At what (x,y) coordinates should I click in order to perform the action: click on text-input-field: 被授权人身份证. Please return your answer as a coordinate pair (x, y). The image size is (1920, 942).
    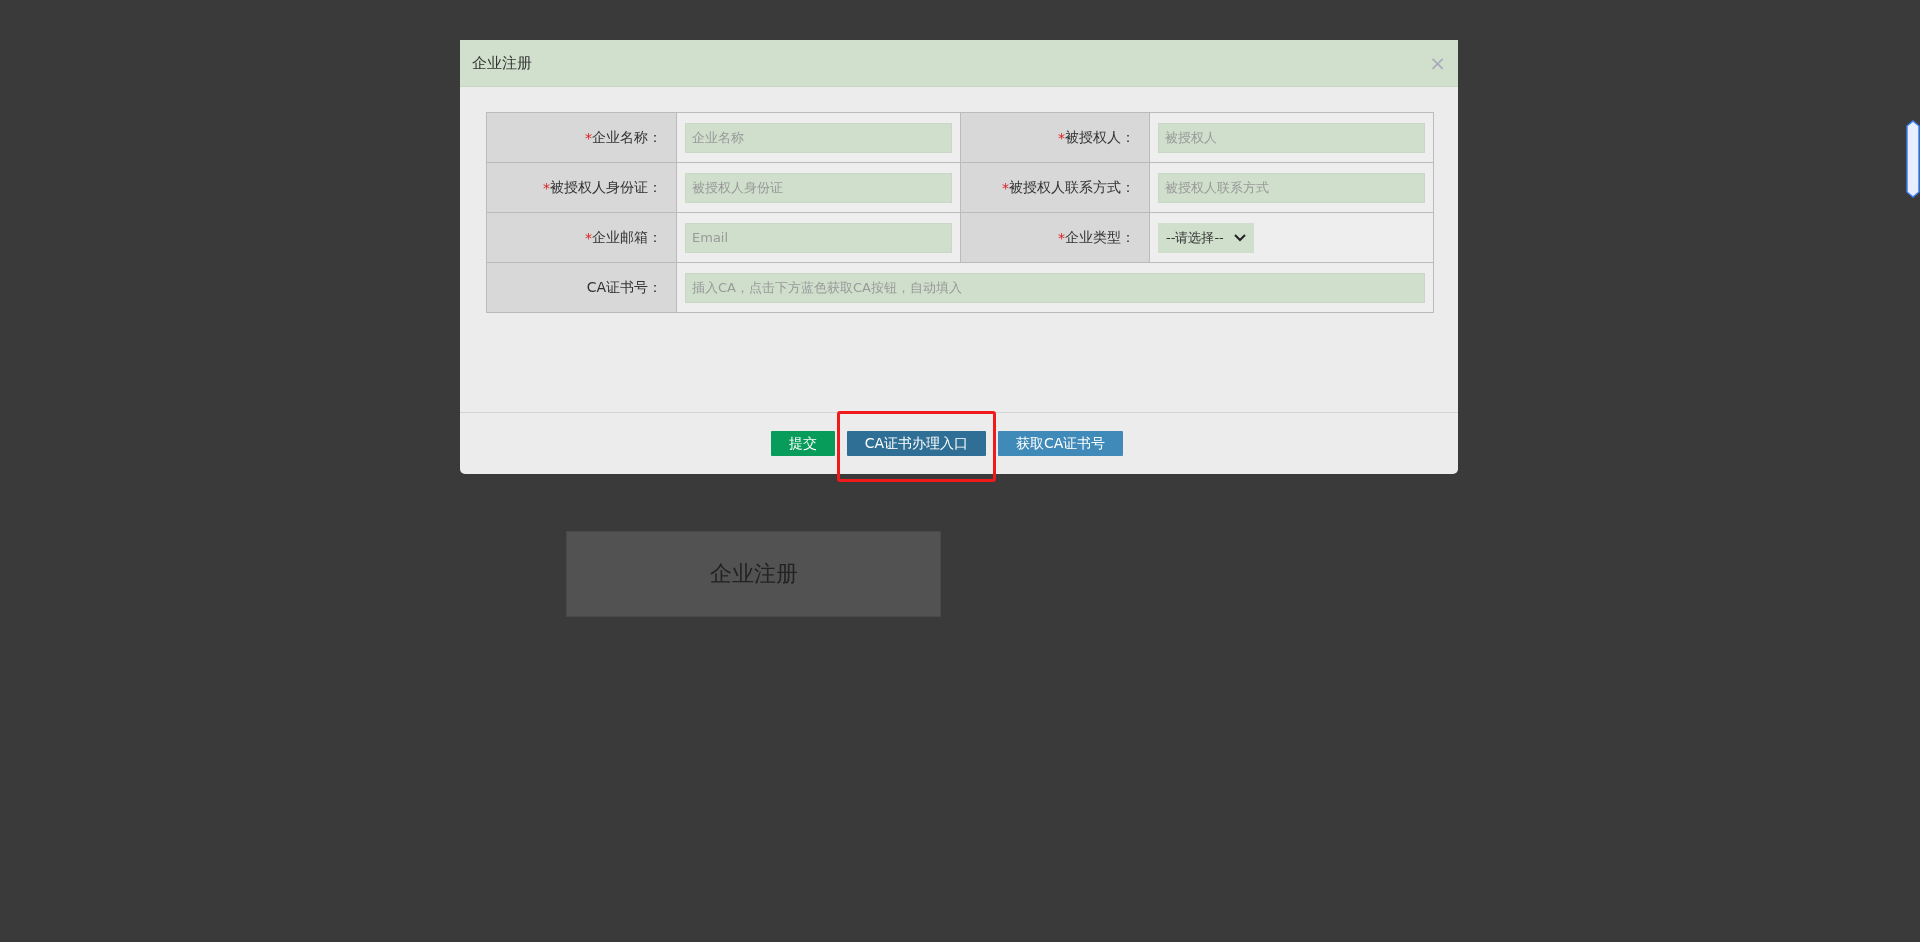
    Looking at the image, I should click on (818, 187).